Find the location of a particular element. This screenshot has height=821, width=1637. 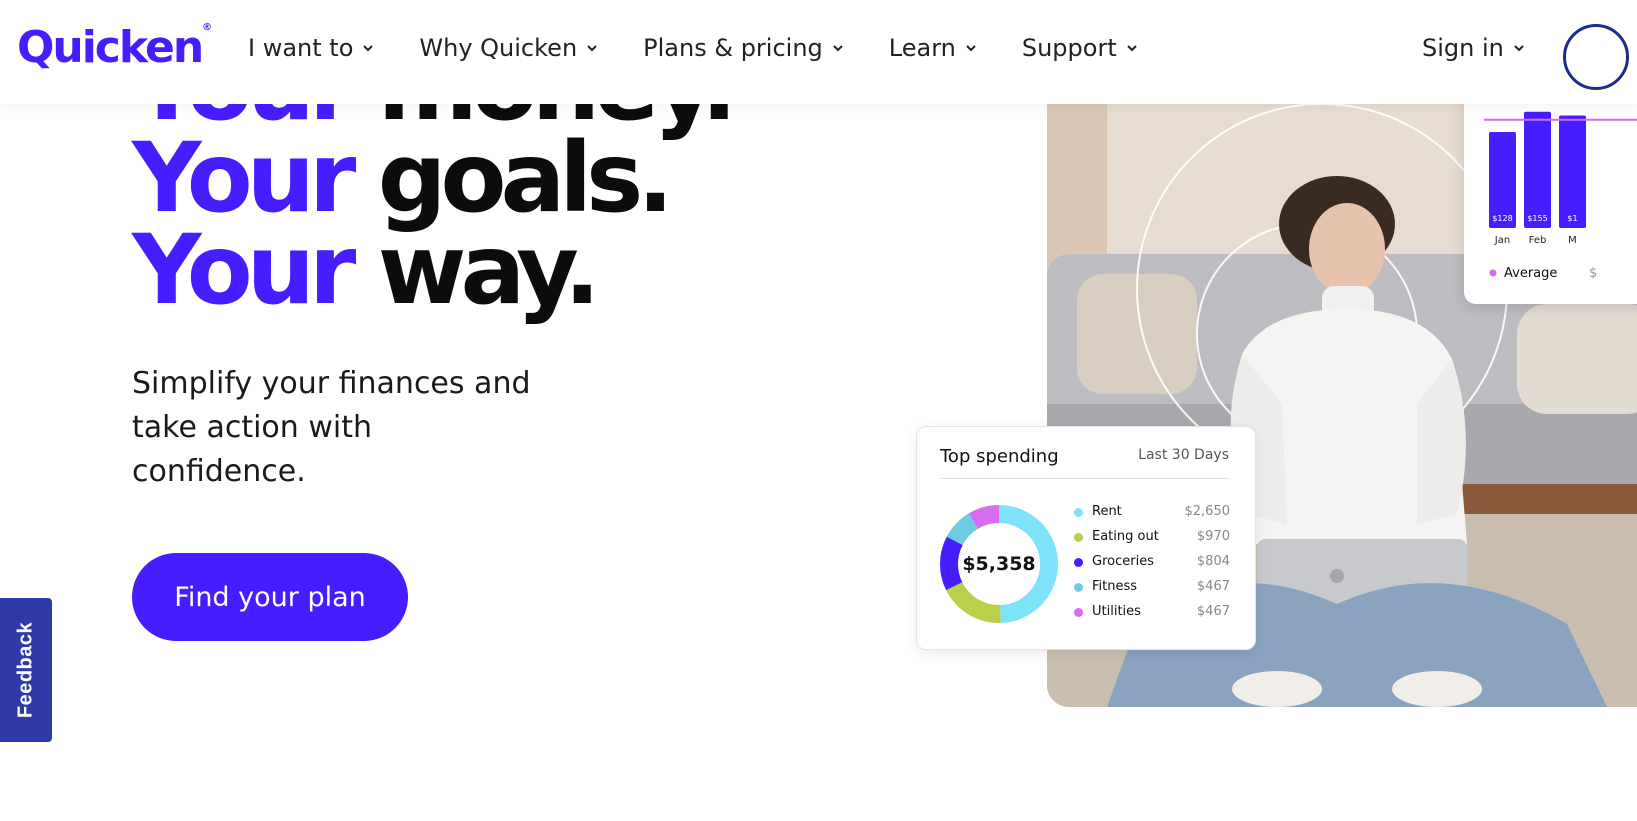

legend-item: Eating out $970 is located at coordinates (1152, 538).